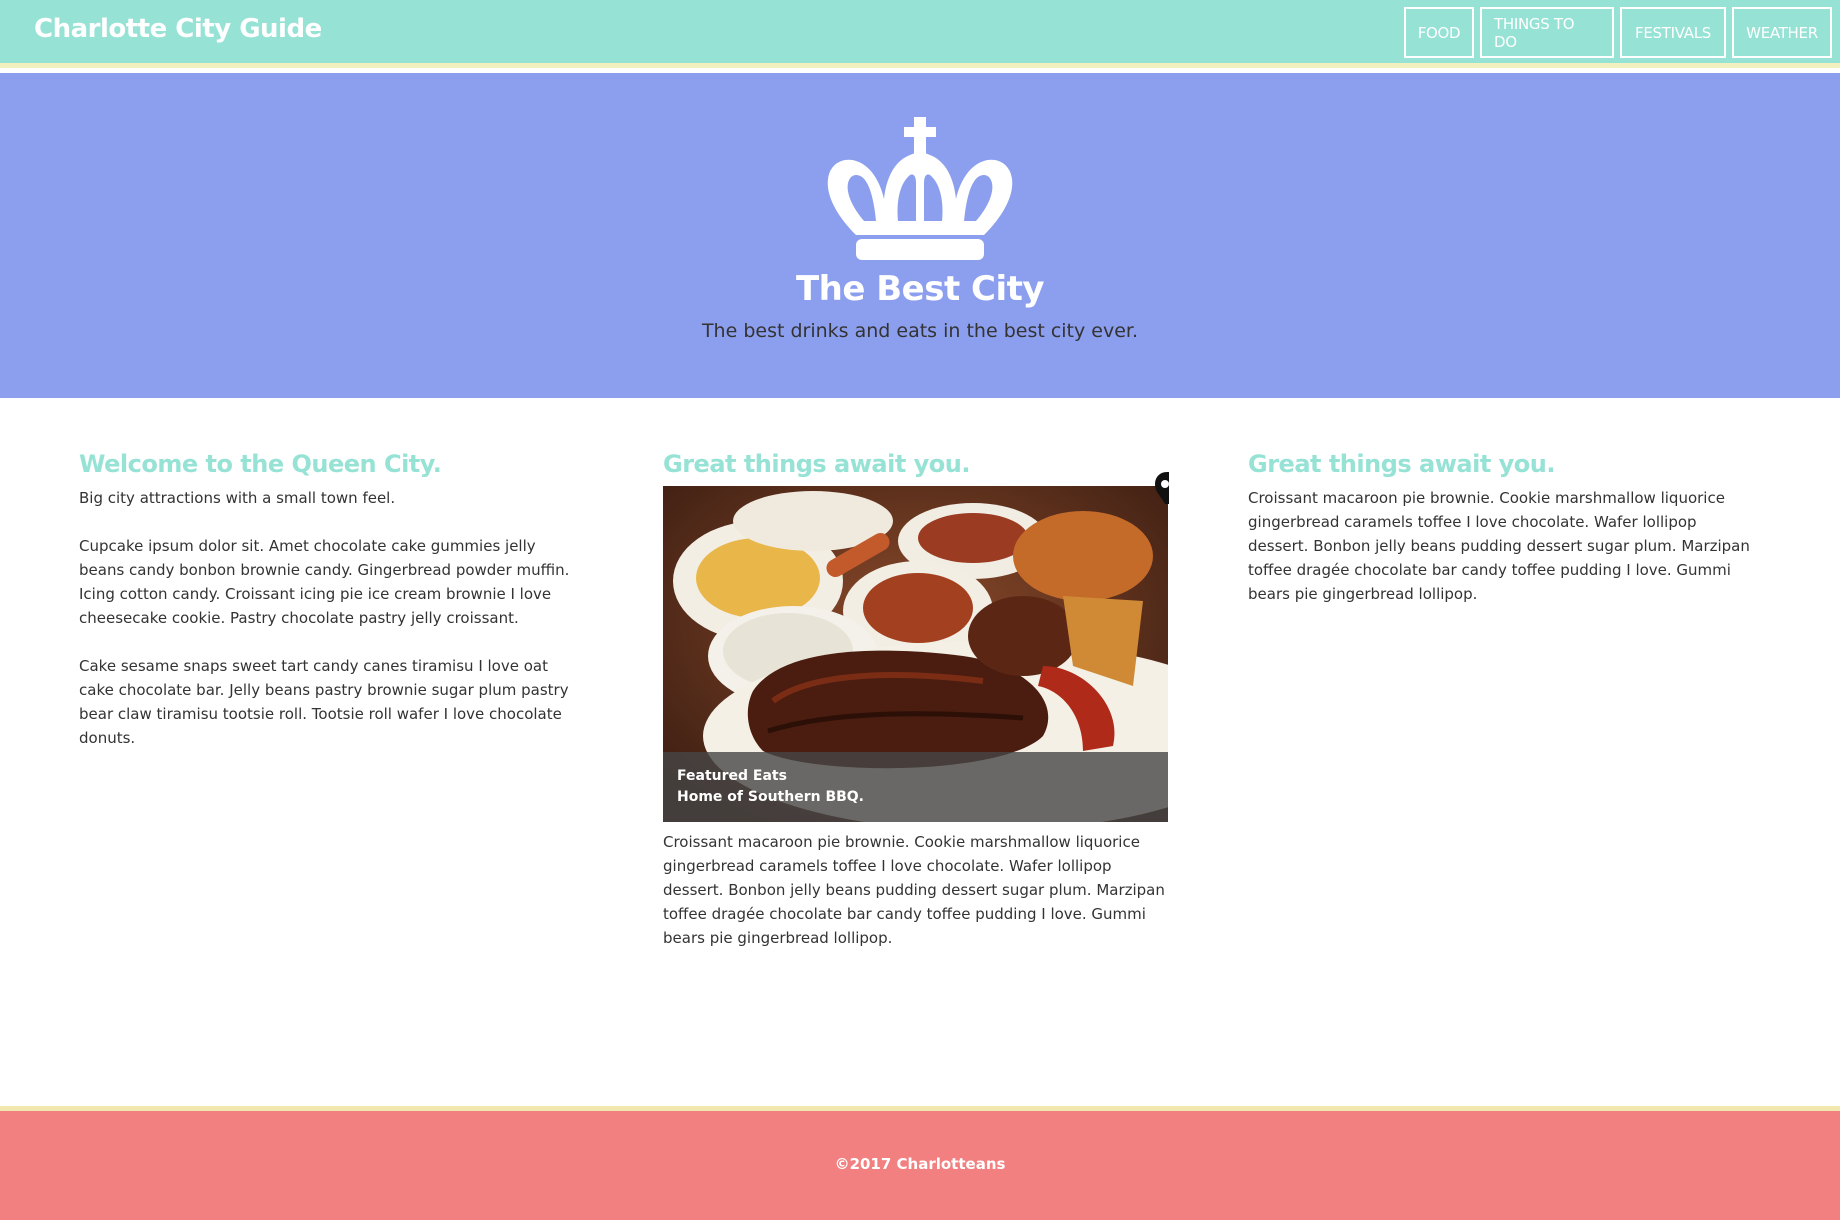  Describe the element at coordinates (920, 188) in the screenshot. I see `crown-icon` at that location.